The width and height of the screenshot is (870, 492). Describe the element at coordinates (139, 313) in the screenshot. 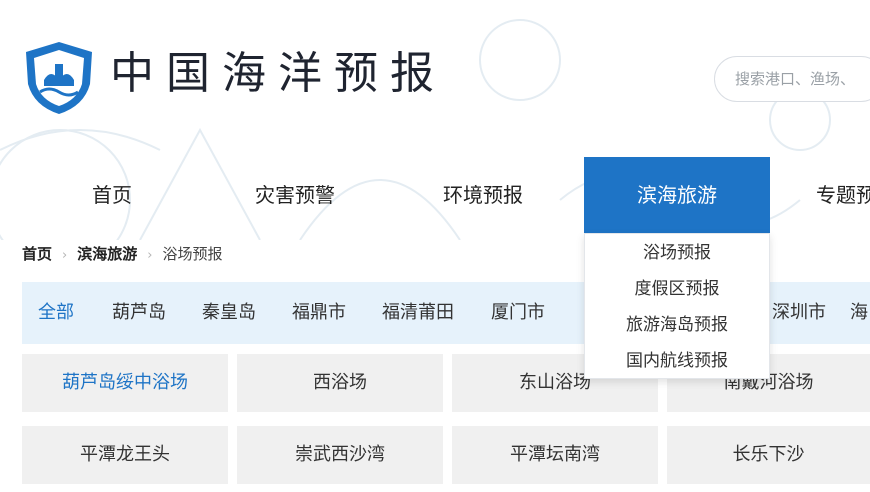

I see `region-huludao: 葫芦岛` at that location.